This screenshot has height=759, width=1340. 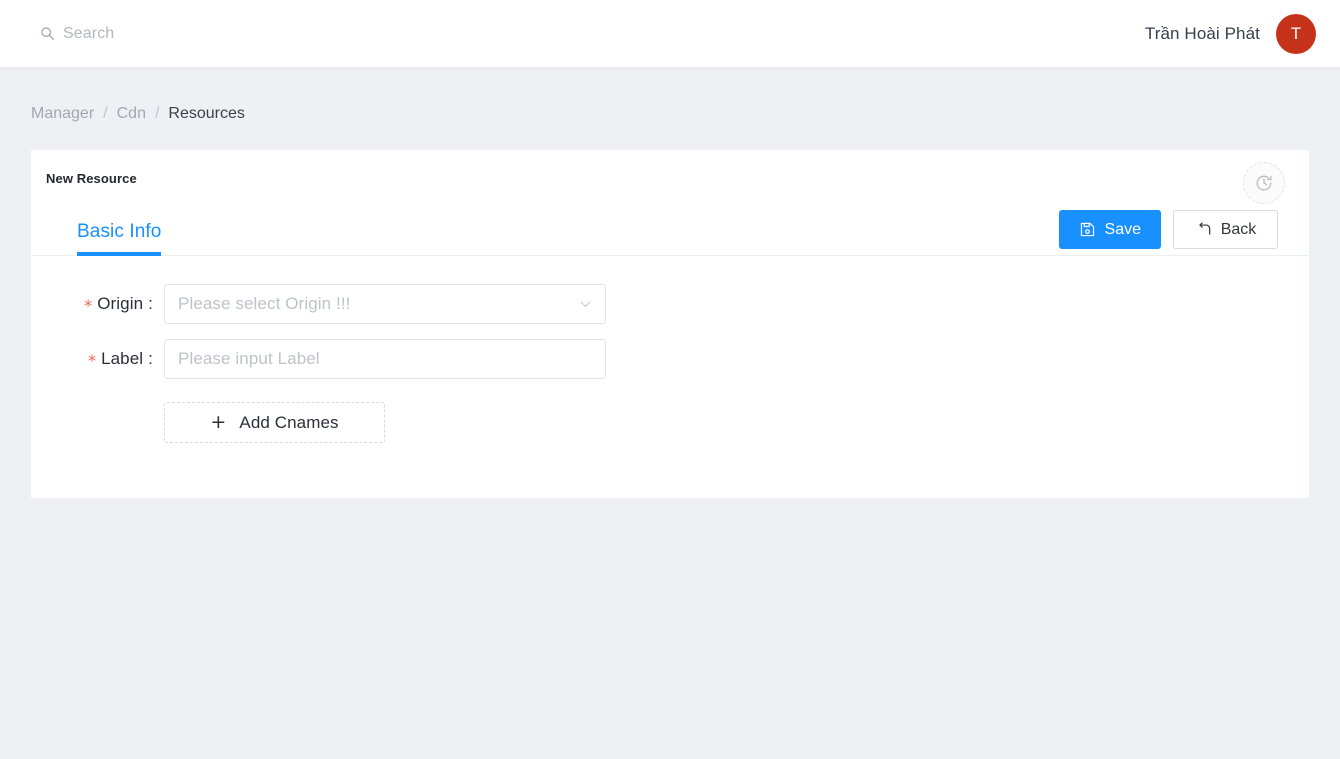 What do you see at coordinates (119, 231) in the screenshot?
I see `tab-basic-info-label: Basic Info` at bounding box center [119, 231].